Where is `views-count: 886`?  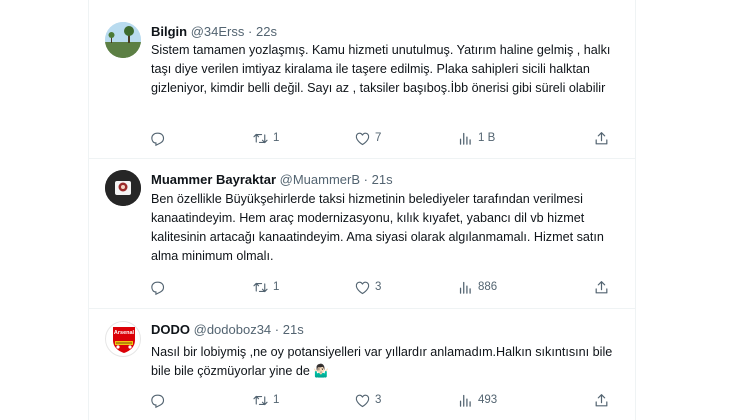
views-count: 886 is located at coordinates (488, 287).